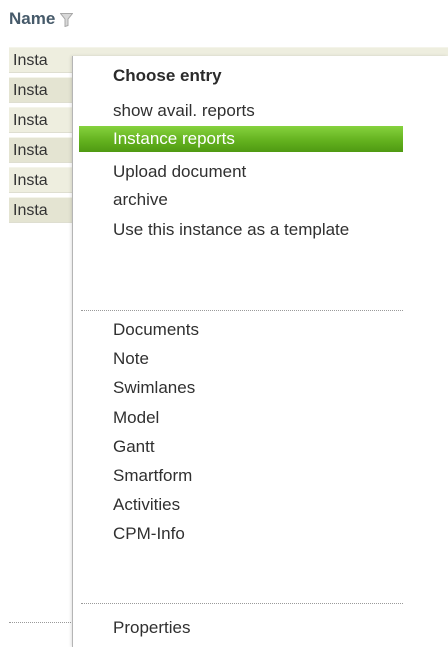 The image size is (448, 647). Describe the element at coordinates (241, 240) in the screenshot. I see `menu-item-use-as-template: Use this instance as a template` at that location.